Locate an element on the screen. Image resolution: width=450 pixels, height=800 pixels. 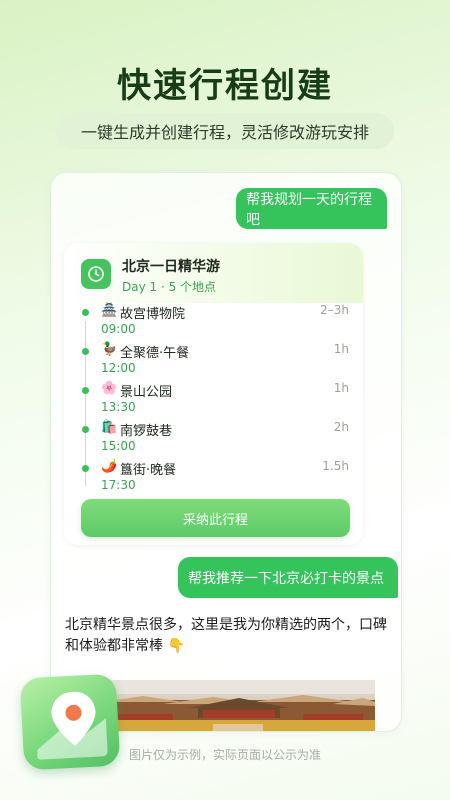
assistant-message: 北京精华景点很多，这里是我为你精选的两个，口碑和体验都非常棒 👇 is located at coordinates (226, 638).